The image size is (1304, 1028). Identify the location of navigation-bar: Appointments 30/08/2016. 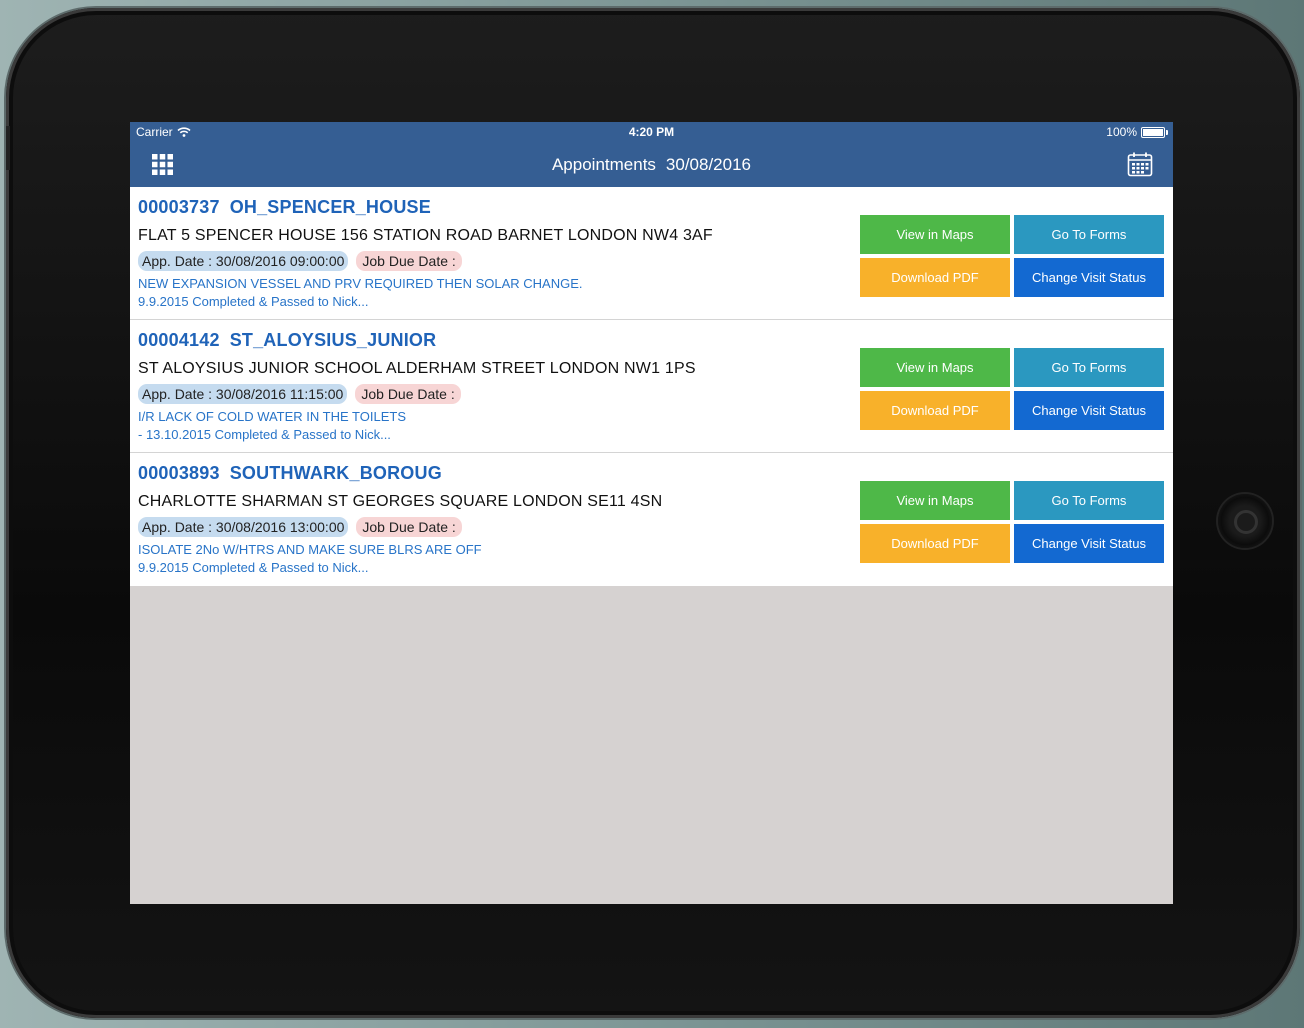
(651, 164).